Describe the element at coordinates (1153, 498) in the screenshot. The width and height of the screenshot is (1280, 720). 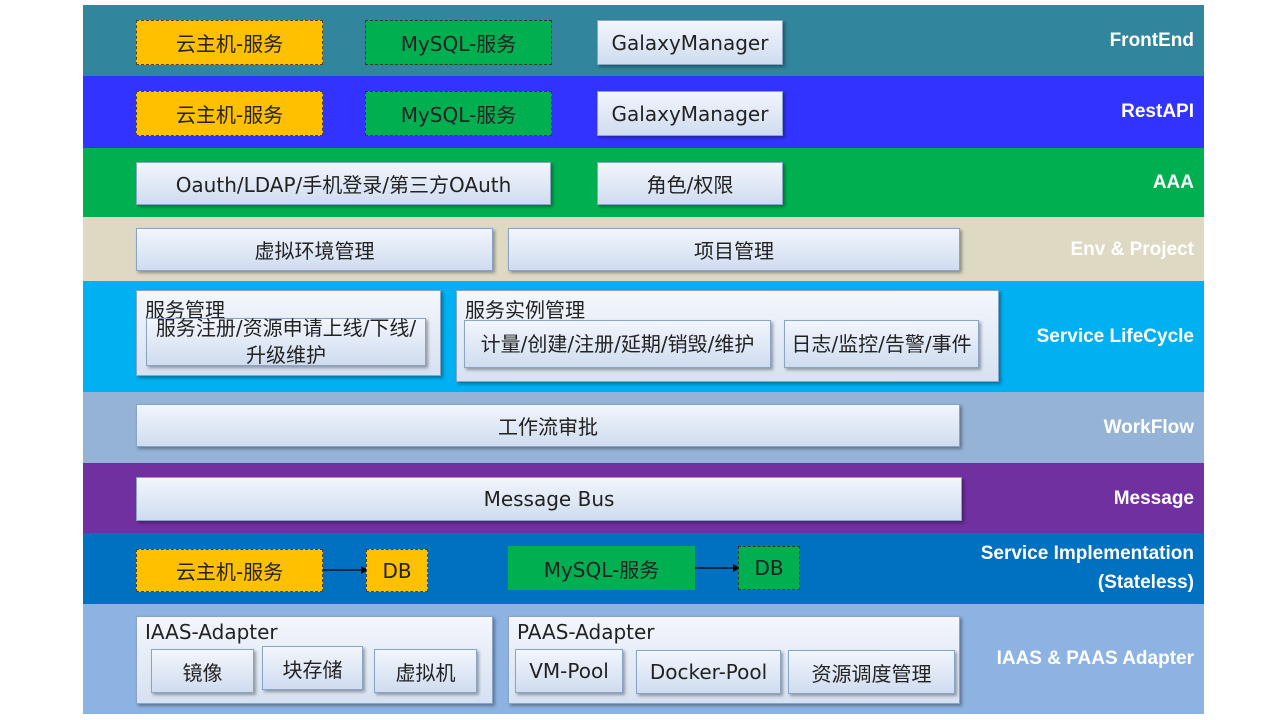
I see `layer-label: Message` at that location.